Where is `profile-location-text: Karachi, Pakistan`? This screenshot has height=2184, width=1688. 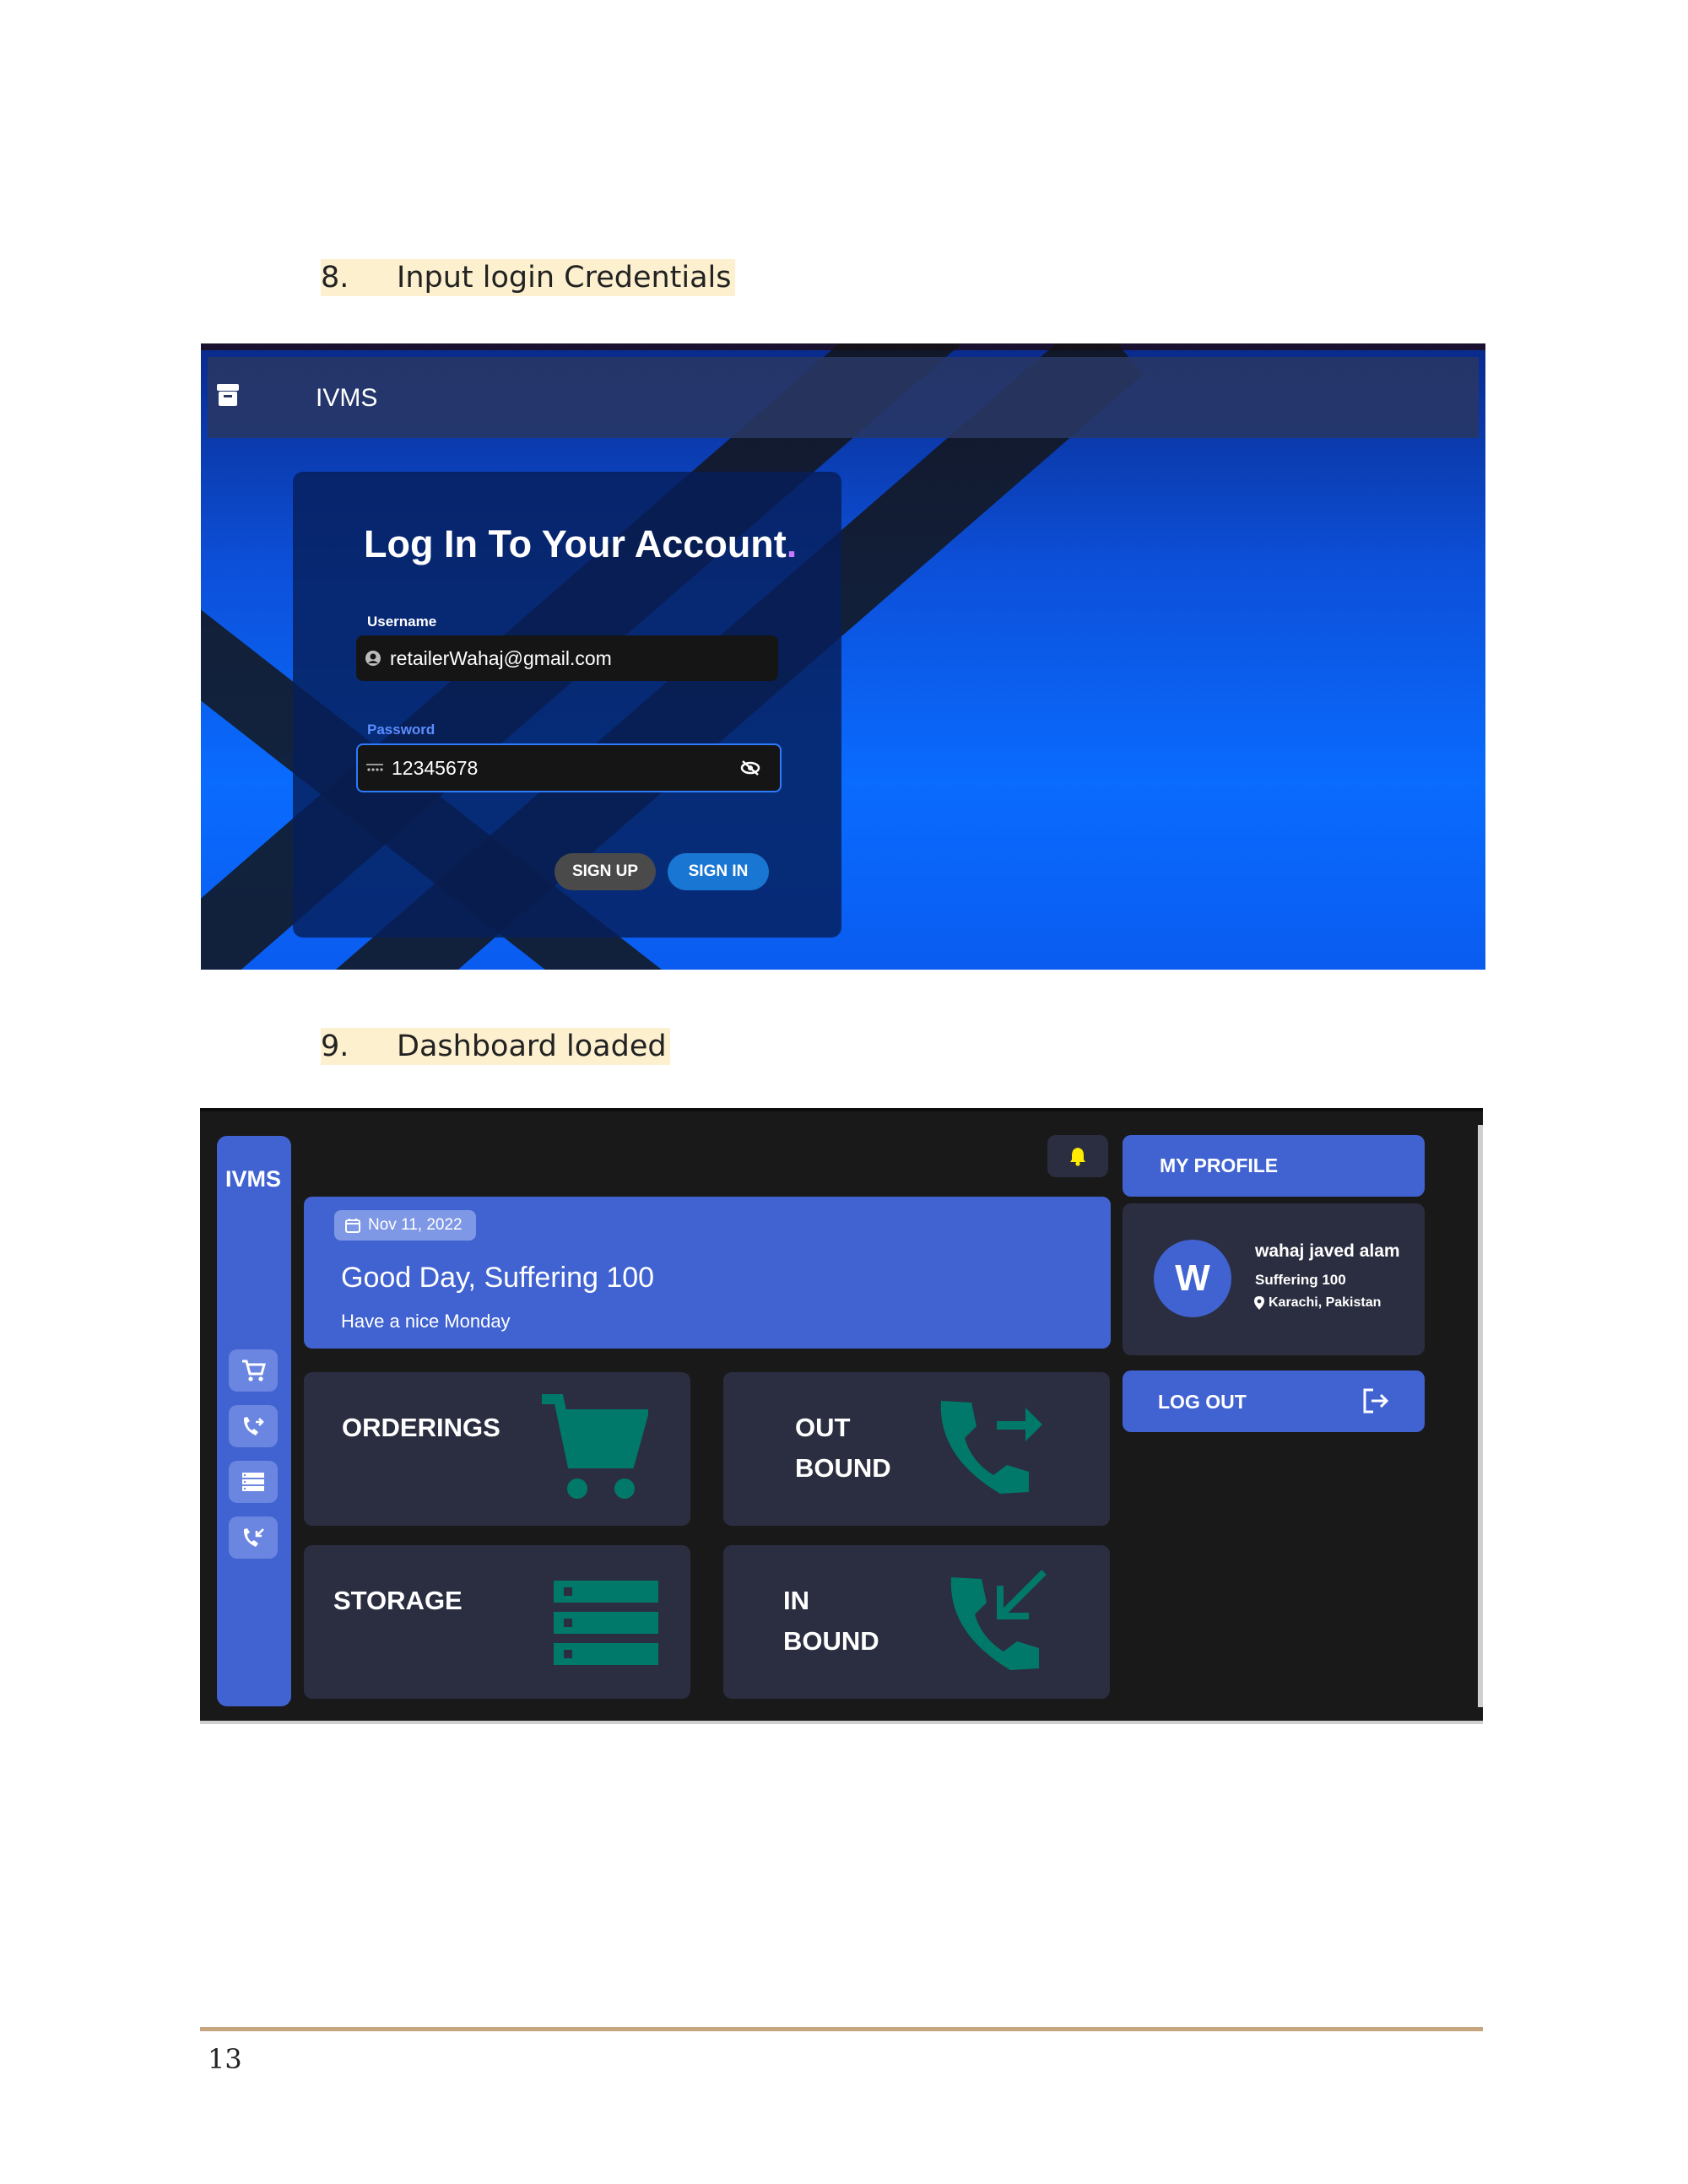
profile-location-text: Karachi, Pakistan is located at coordinates (1325, 1302).